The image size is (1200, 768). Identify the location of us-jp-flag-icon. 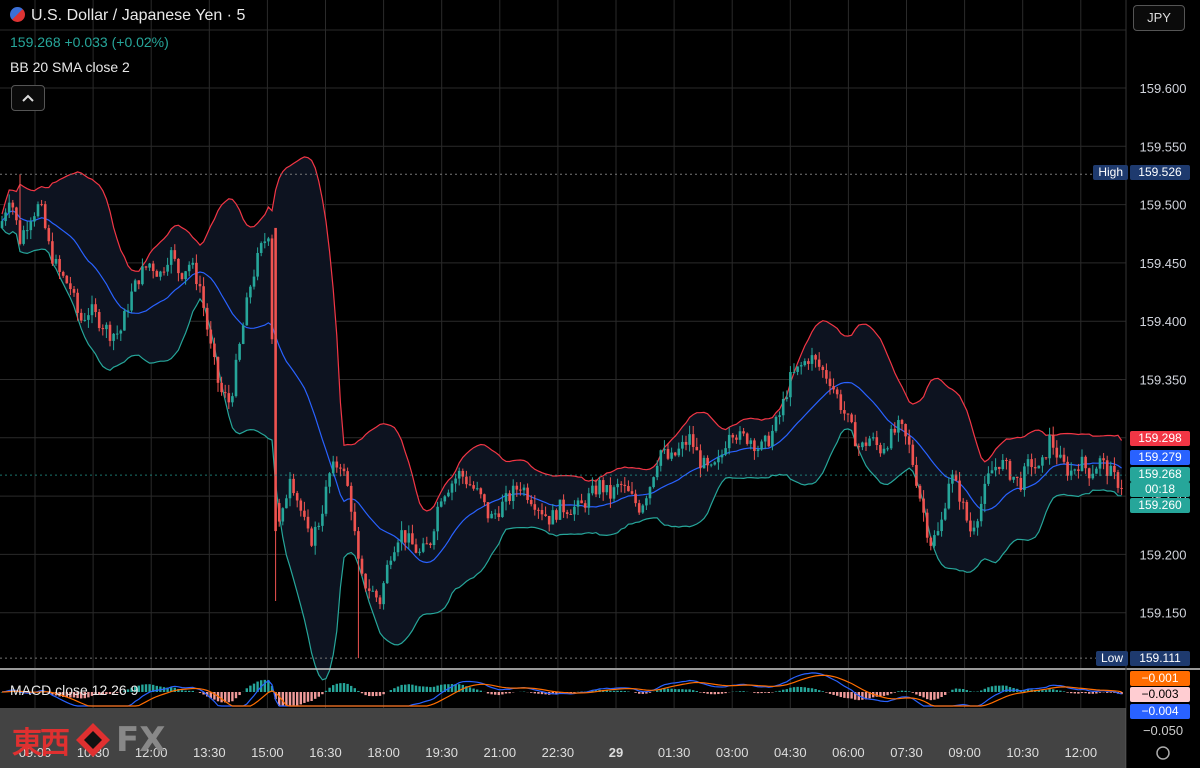
(17, 14).